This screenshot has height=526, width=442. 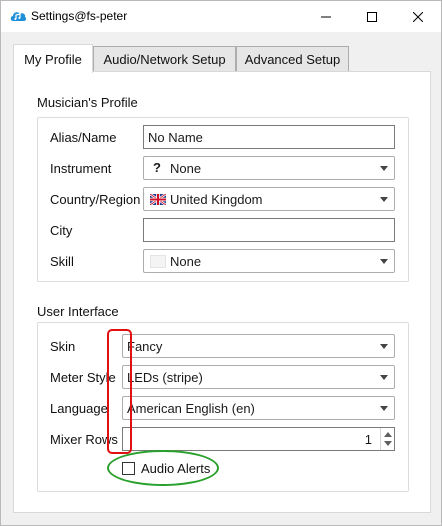 I want to click on meter-style-select: LEDs (stripe), so click(x=258, y=377).